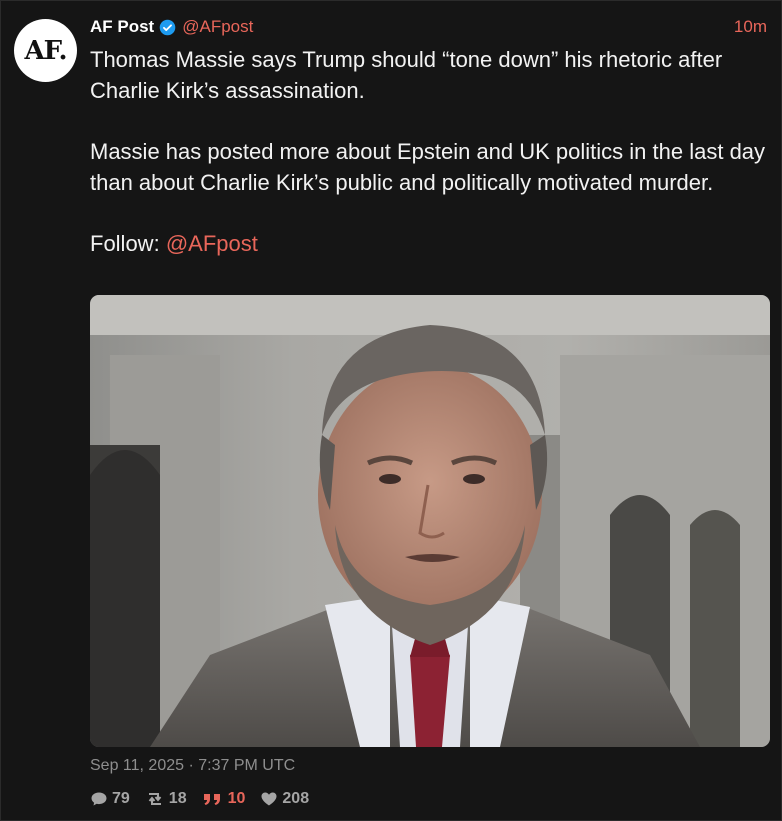 The image size is (782, 821). Describe the element at coordinates (212, 243) in the screenshot. I see `mention-link: @AFpost` at that location.